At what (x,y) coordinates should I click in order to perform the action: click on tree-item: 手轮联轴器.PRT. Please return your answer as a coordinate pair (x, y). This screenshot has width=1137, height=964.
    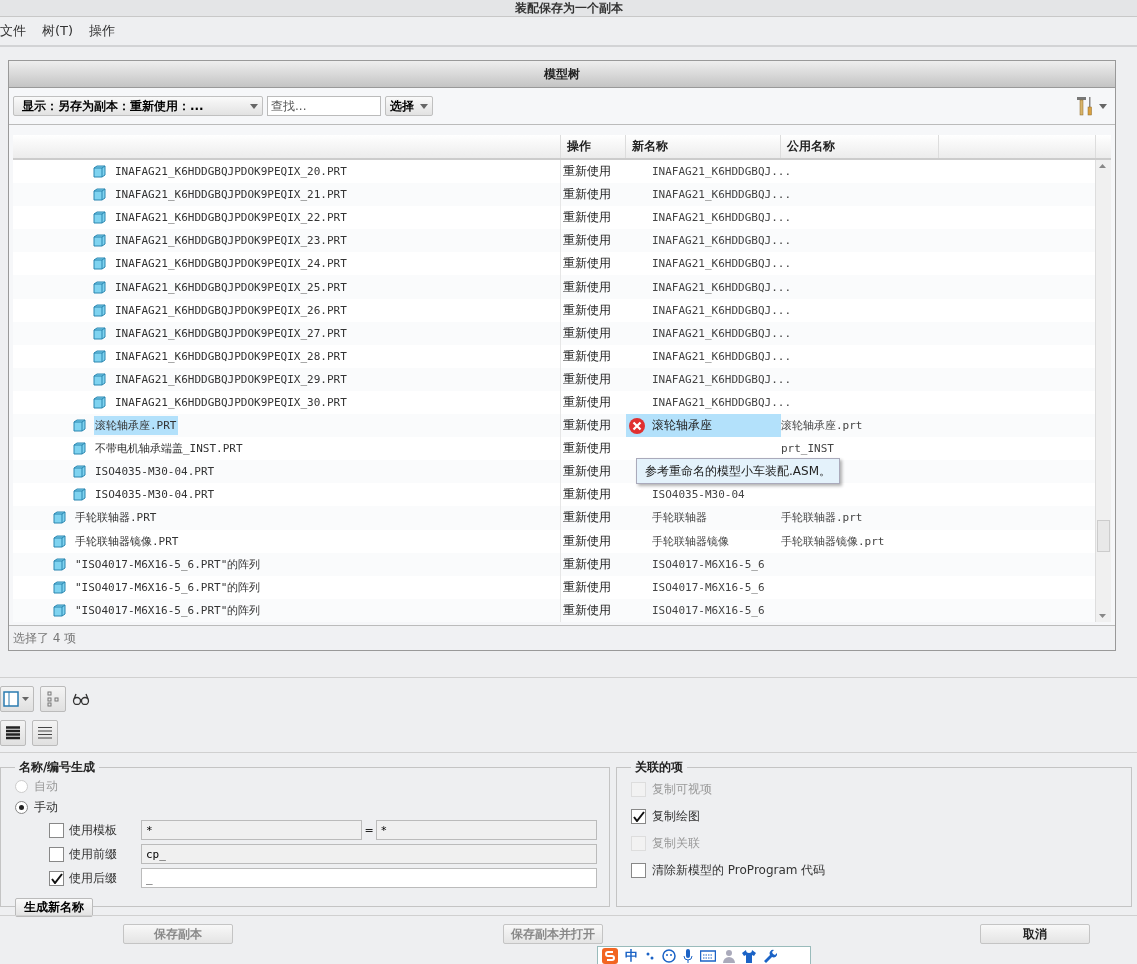
    Looking at the image, I should click on (116, 518).